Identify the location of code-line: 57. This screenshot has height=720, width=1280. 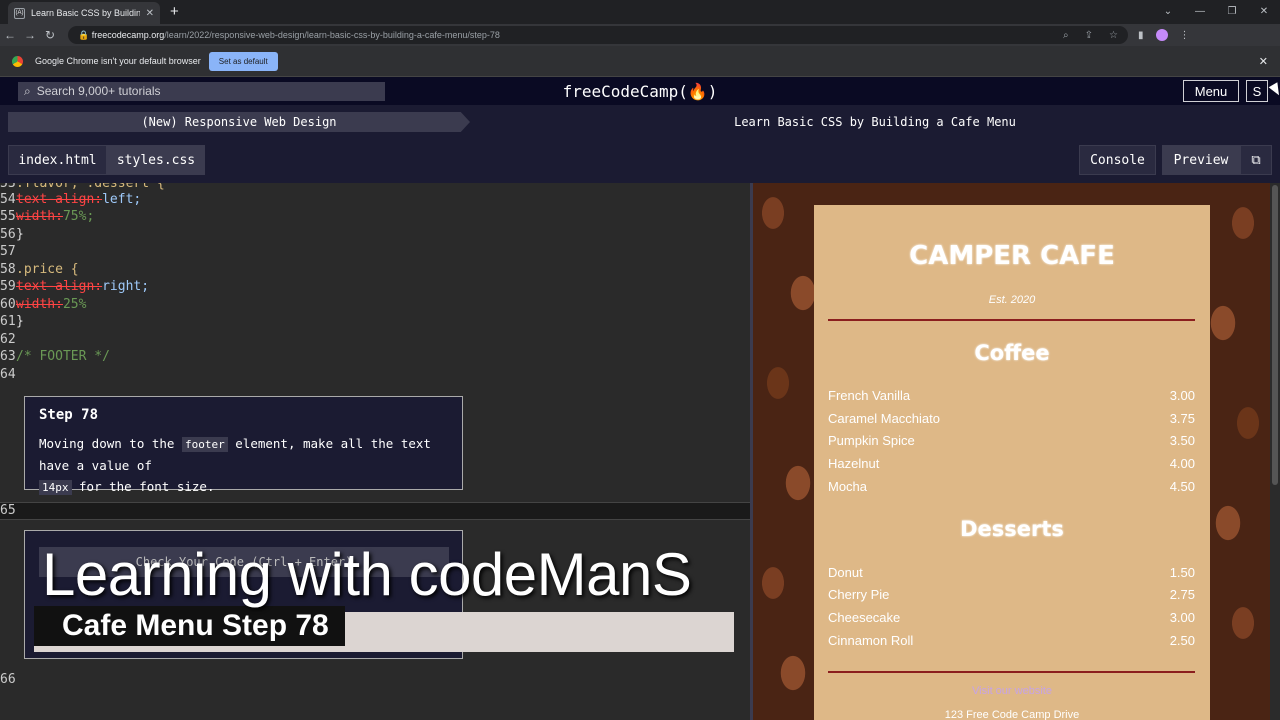
(8, 252).